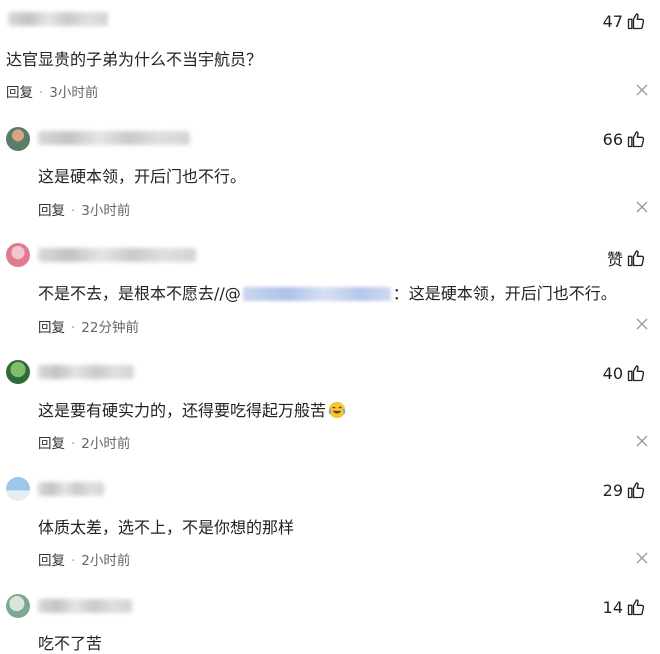 The width and height of the screenshot is (660, 654). I want to click on like-count: 40, so click(612, 373).